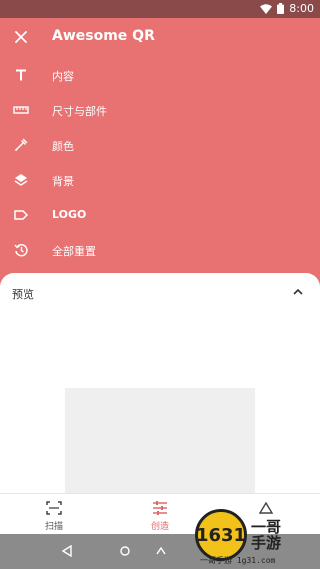  I want to click on status-time: 8:00, so click(301, 8).